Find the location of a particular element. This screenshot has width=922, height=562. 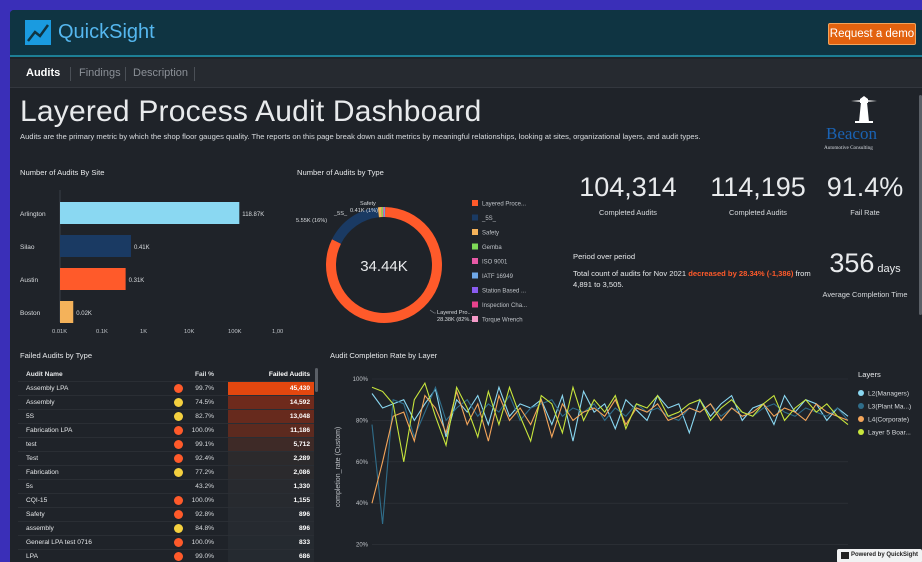

row-failed-count: 686 is located at coordinates (271, 556).